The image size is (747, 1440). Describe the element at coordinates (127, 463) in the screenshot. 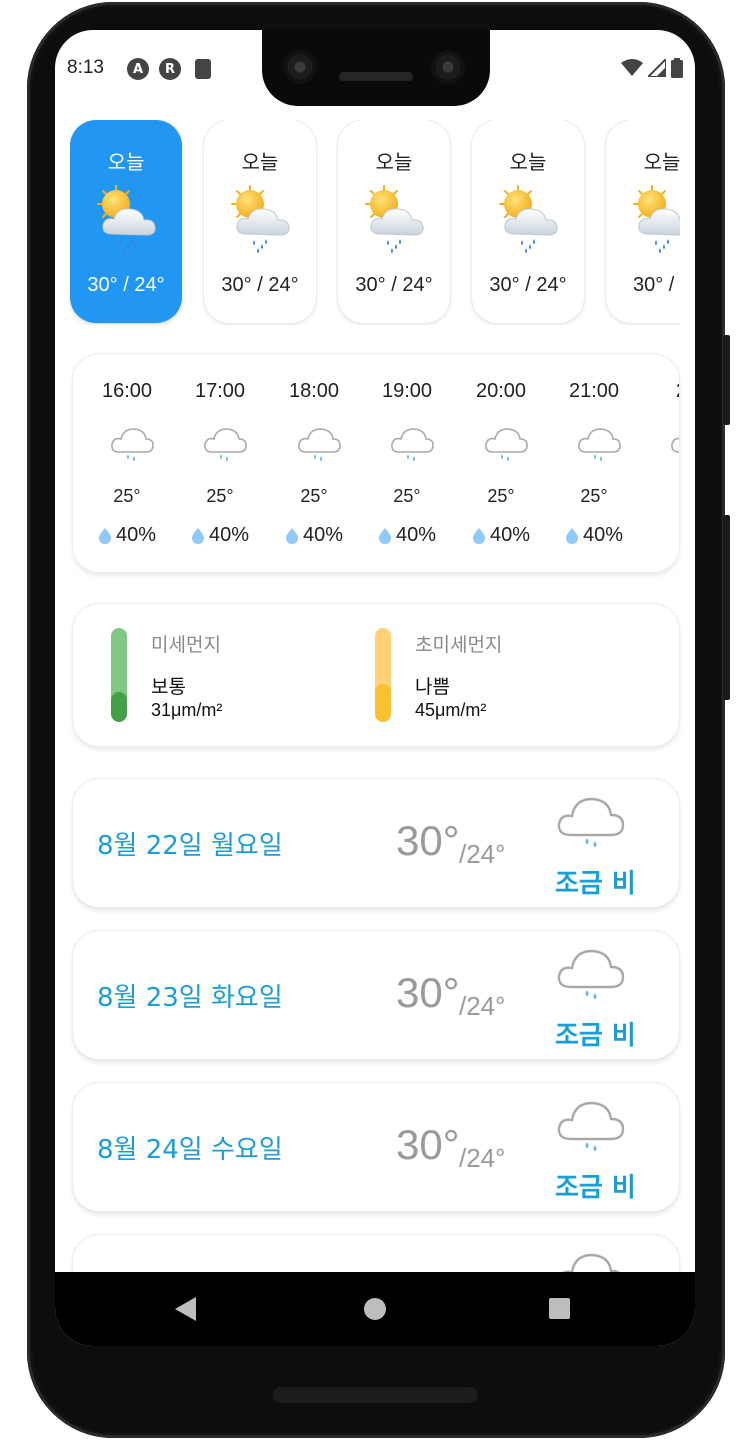

I see `hour-item: 16:00 25° 40%` at that location.